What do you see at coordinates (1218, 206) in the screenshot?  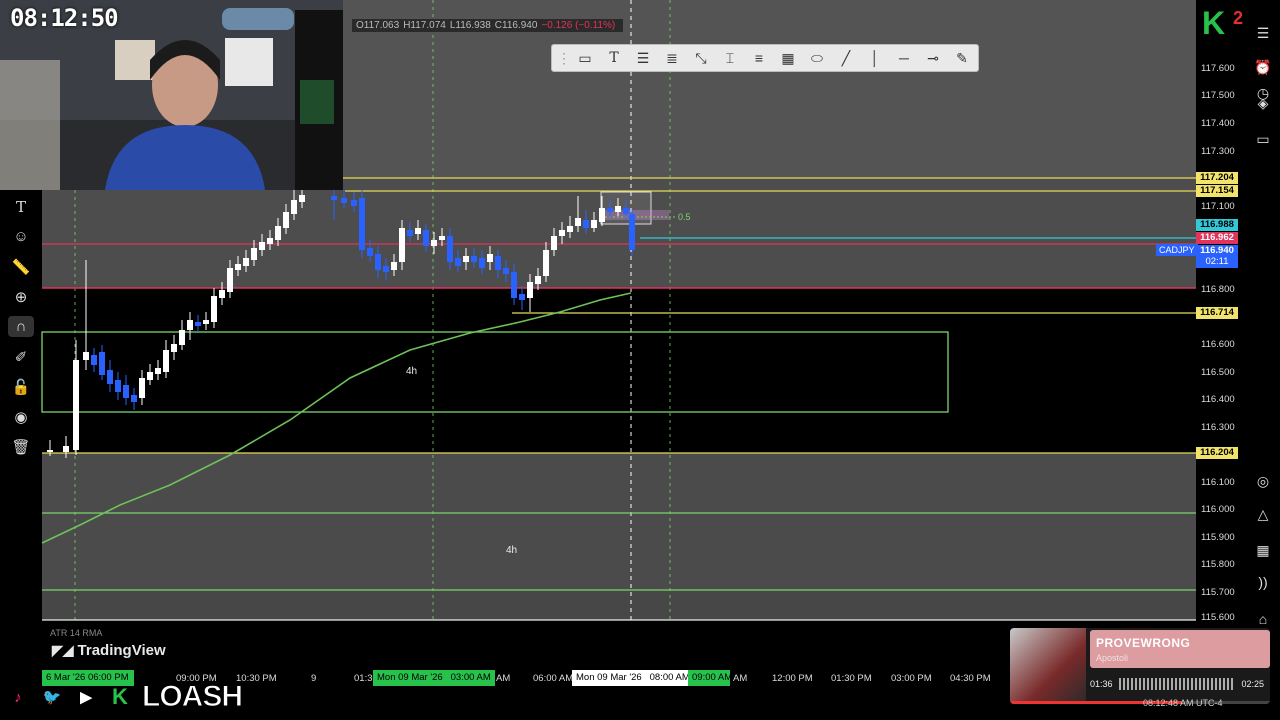 I see `price-label: 117.100` at bounding box center [1218, 206].